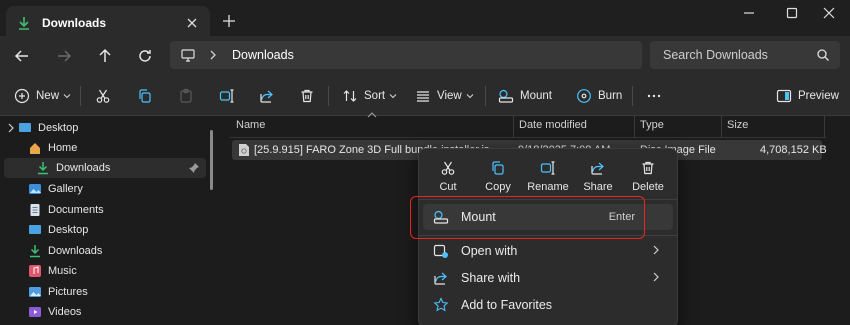 The height and width of the screenshot is (325, 850). What do you see at coordinates (192, 23) in the screenshot?
I see `close-tab-icon` at bounding box center [192, 23].